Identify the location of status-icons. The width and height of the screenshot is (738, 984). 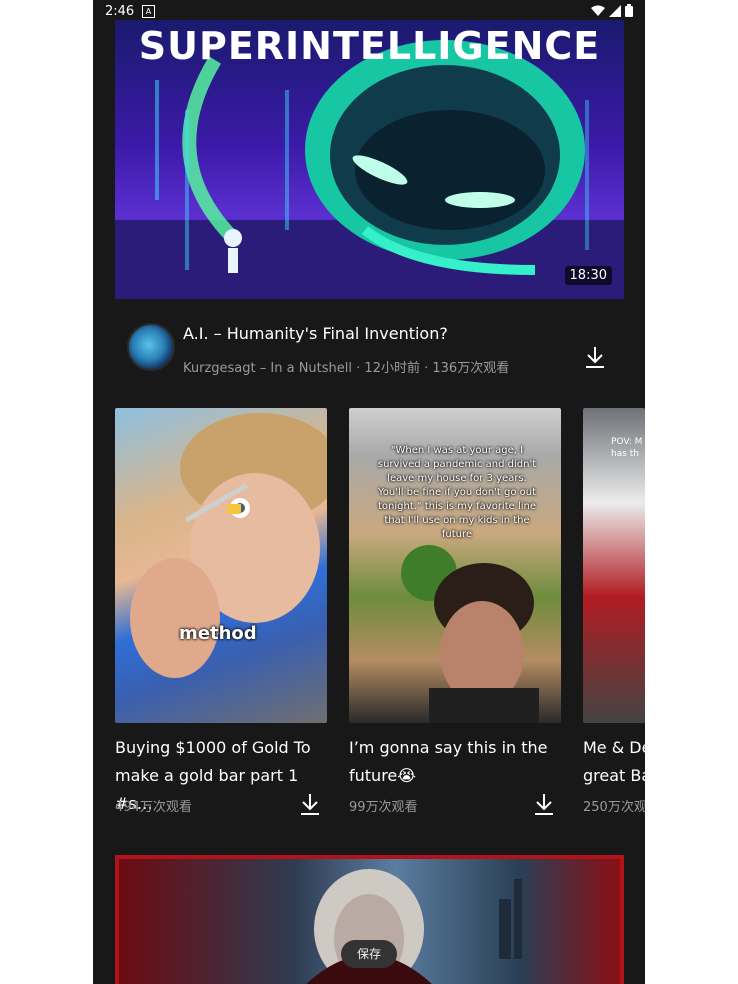
(612, 10).